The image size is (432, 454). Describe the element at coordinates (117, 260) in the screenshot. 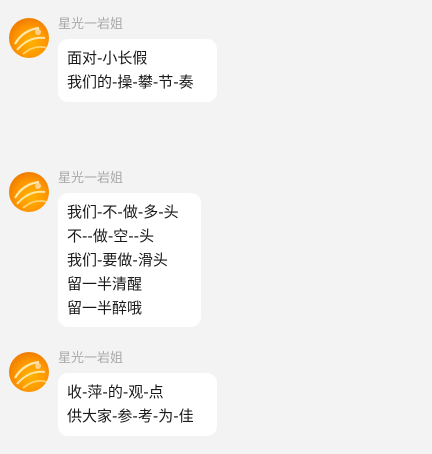

I see `message-line: 我们-要做-滑头` at that location.